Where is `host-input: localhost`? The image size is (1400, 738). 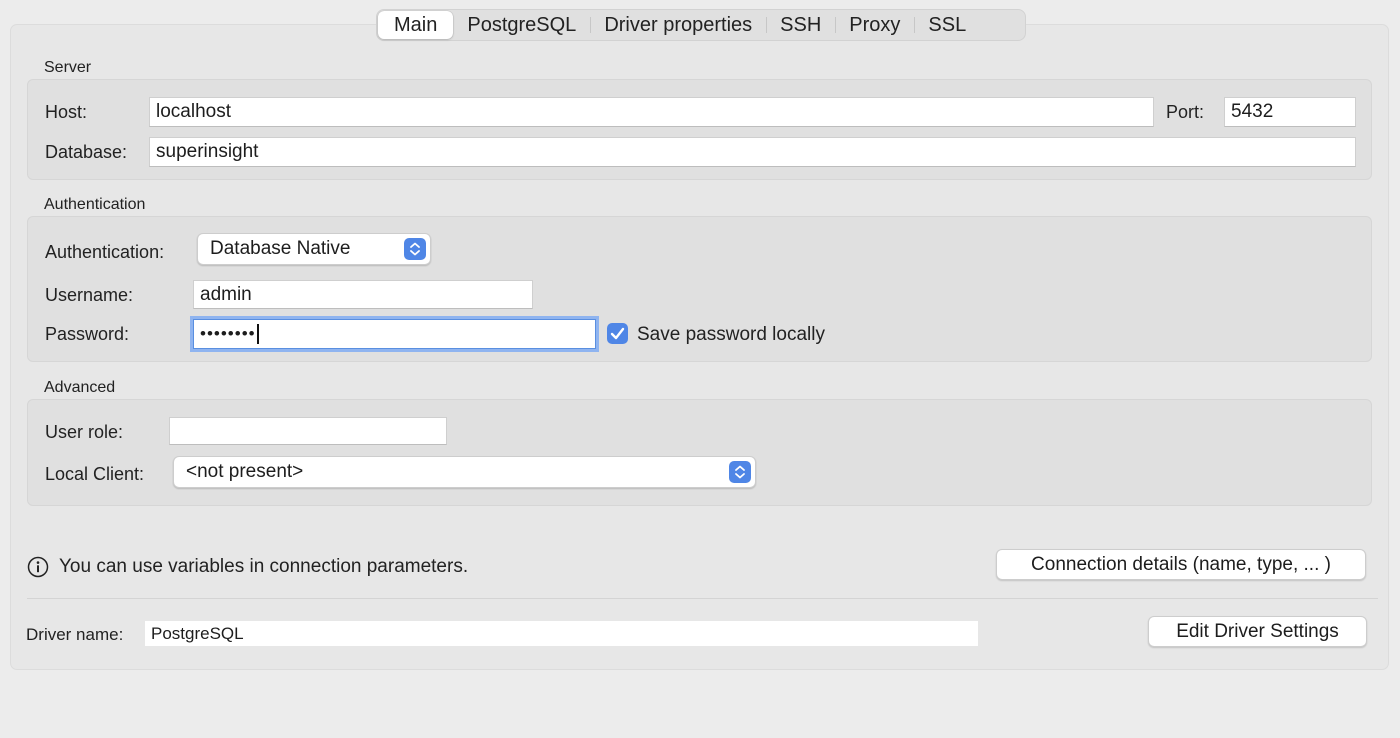
host-input: localhost is located at coordinates (651, 112).